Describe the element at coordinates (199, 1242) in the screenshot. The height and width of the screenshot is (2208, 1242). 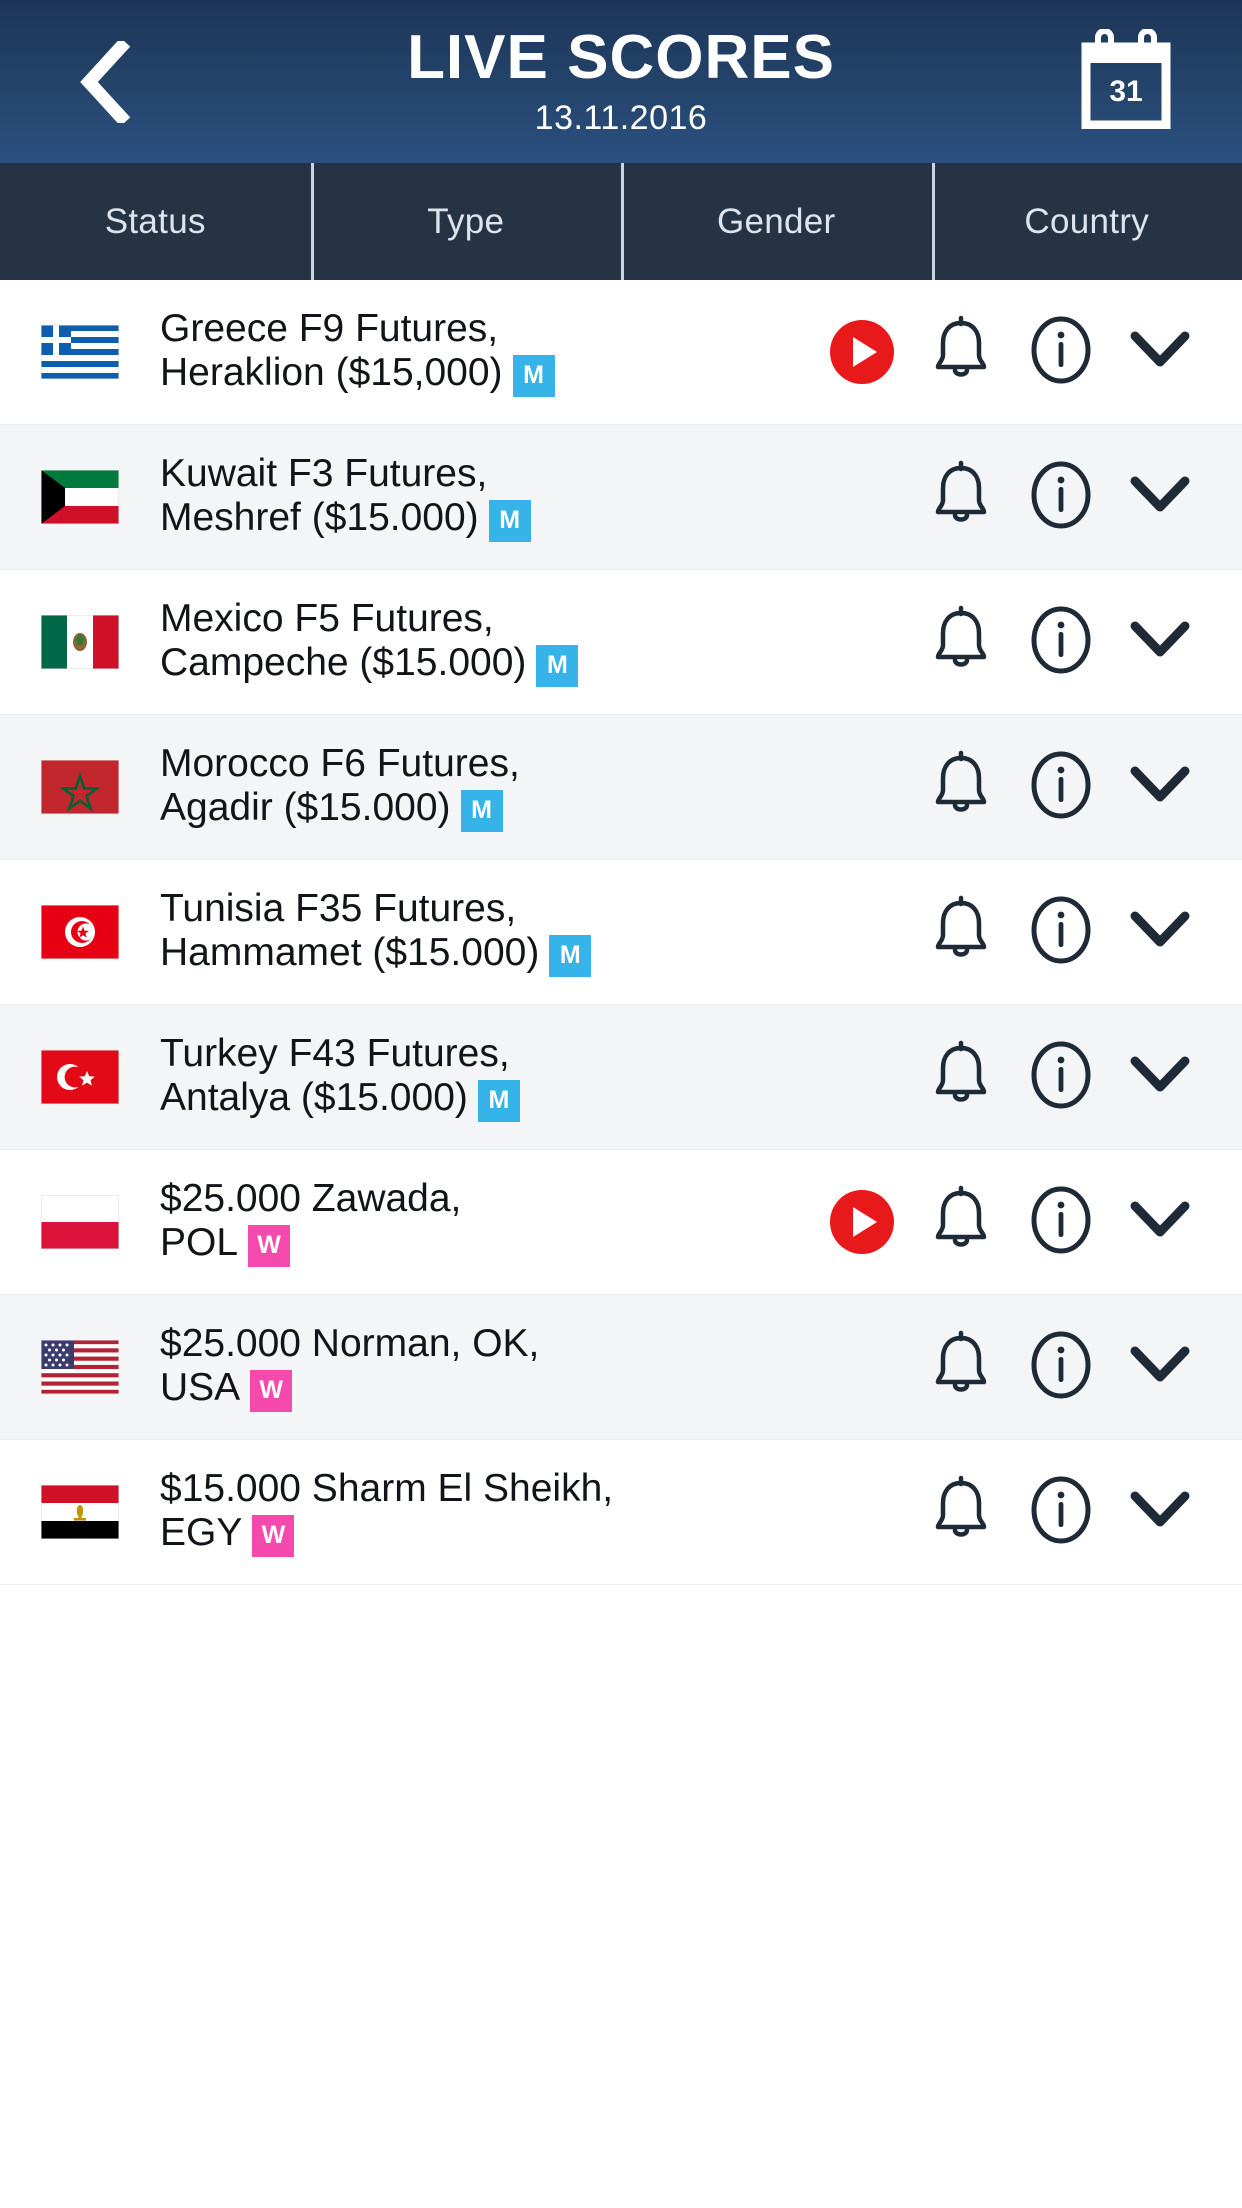
I see `tournament-location: POL` at that location.